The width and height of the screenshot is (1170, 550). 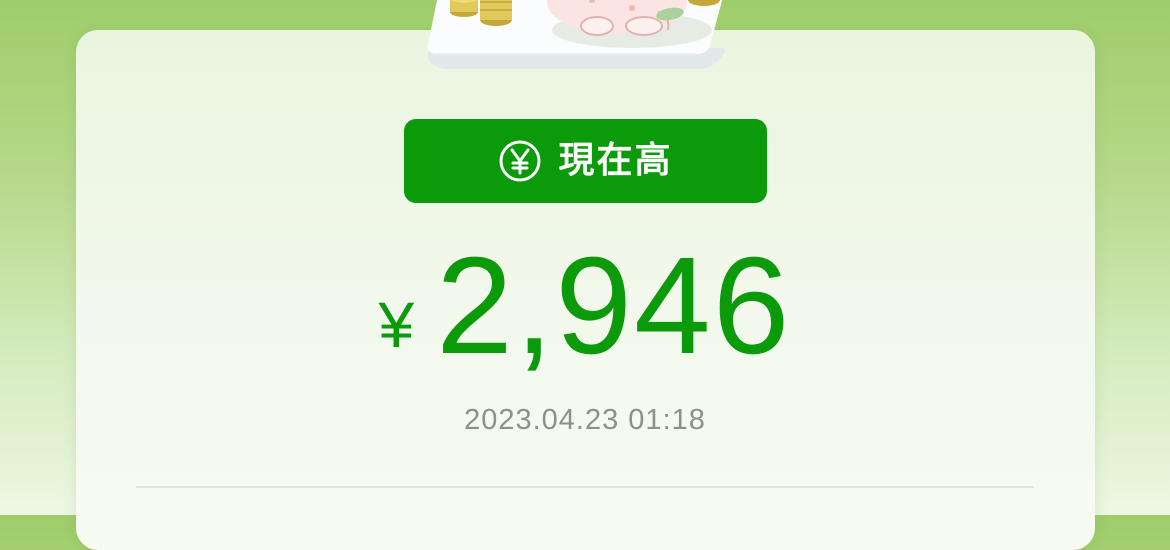 I want to click on balance-timestamp: 2023.04.23 01:18, so click(x=585, y=420).